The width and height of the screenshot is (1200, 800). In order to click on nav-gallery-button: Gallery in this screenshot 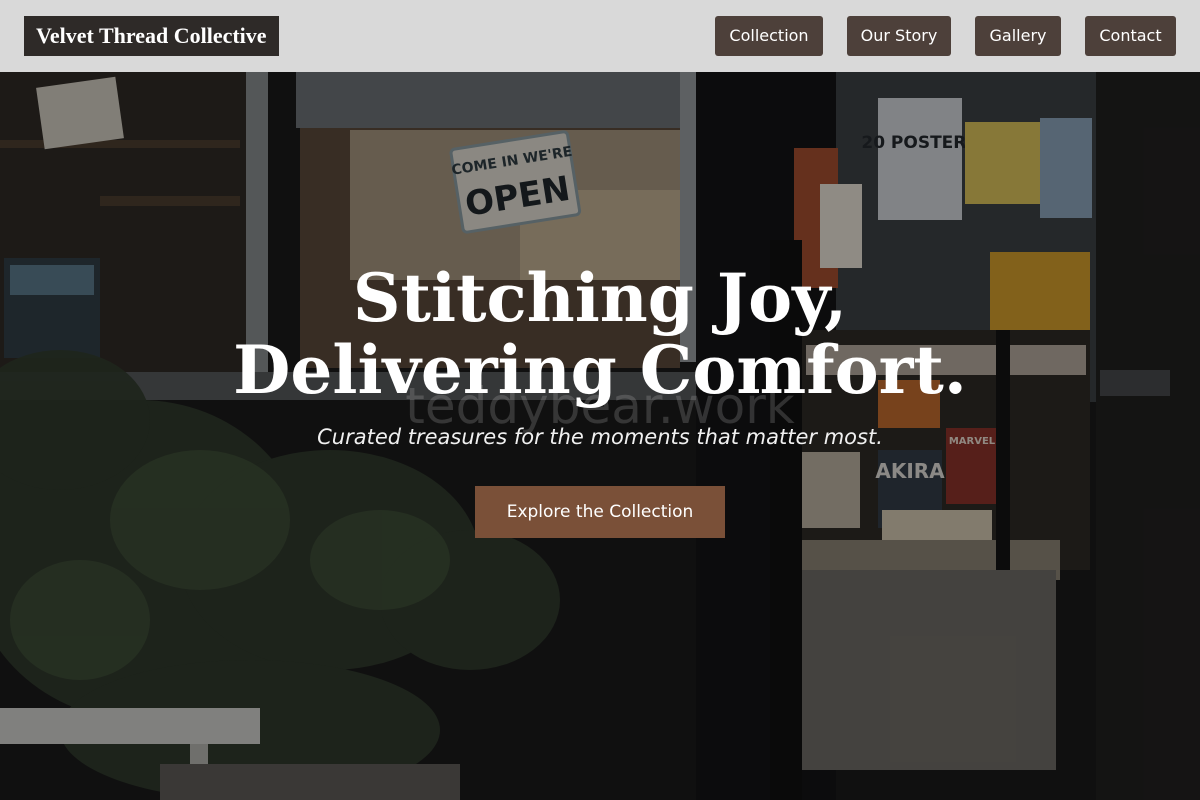, I will do `click(1018, 36)`.